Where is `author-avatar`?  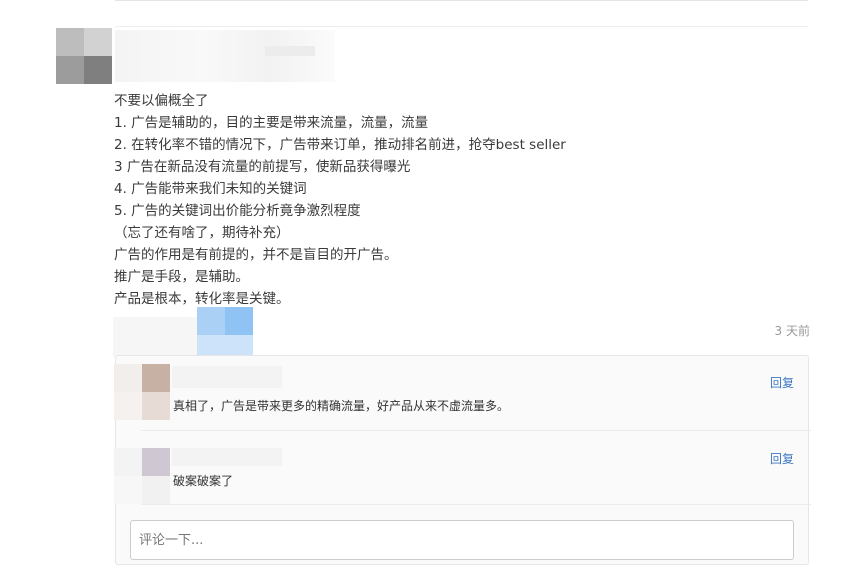 author-avatar is located at coordinates (84, 56).